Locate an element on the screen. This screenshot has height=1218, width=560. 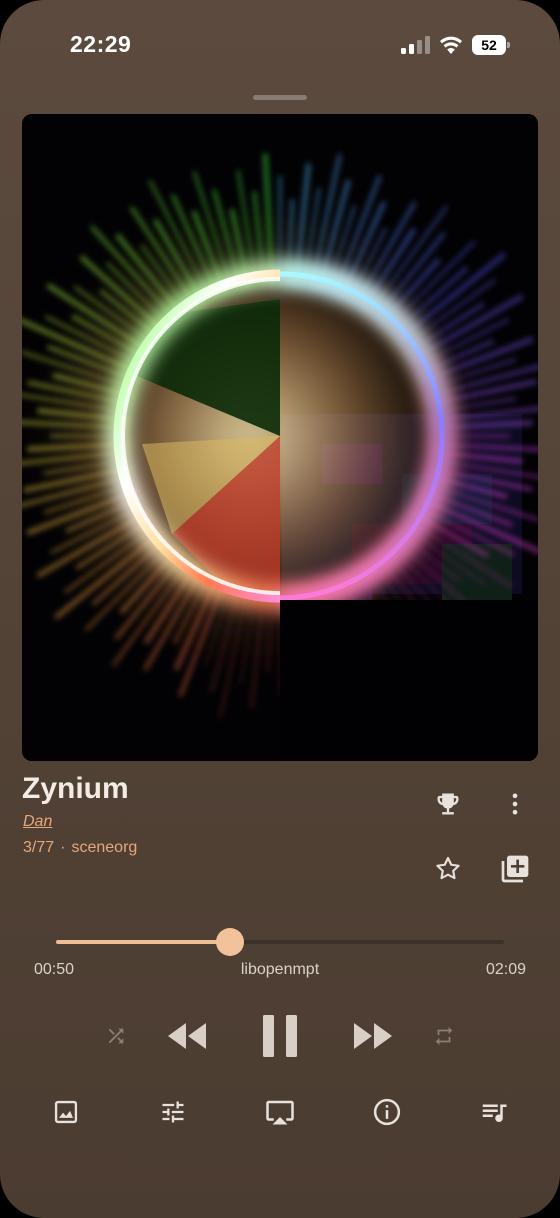
previous-button is located at coordinates (187, 1036).